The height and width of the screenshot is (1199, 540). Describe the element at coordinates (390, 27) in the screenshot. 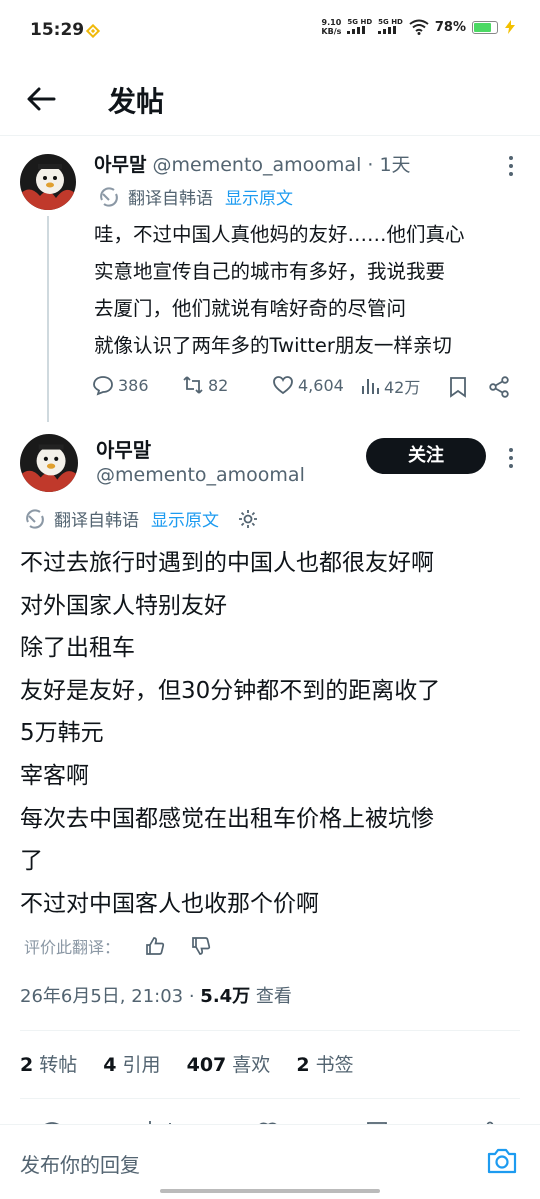

I see `signal-icon-2: 5G HD` at that location.